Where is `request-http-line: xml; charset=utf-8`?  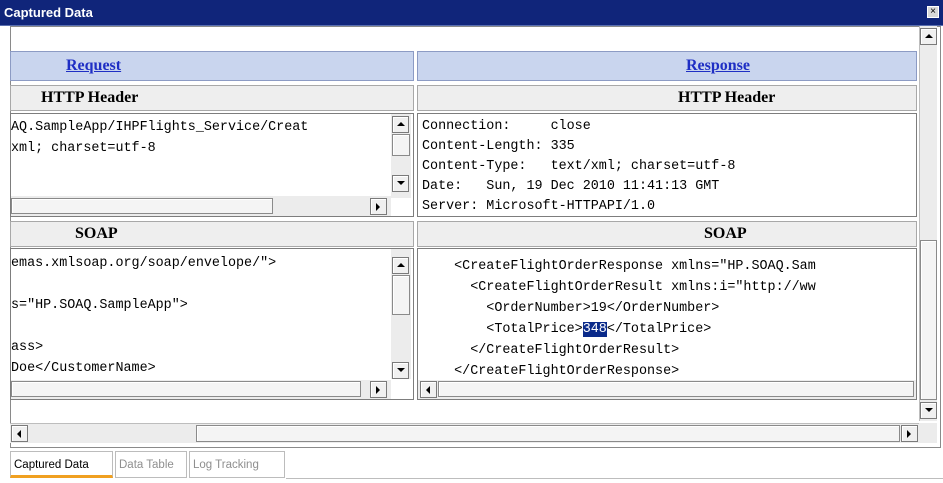
request-http-line: xml; charset=utf-8 is located at coordinates (83, 148).